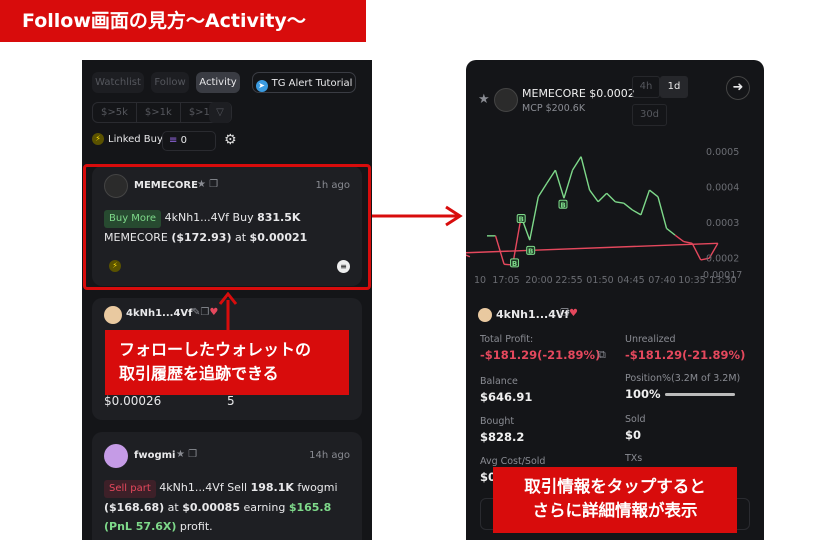  Describe the element at coordinates (272, 487) in the screenshot. I see `amount: 198.1K` at that location.